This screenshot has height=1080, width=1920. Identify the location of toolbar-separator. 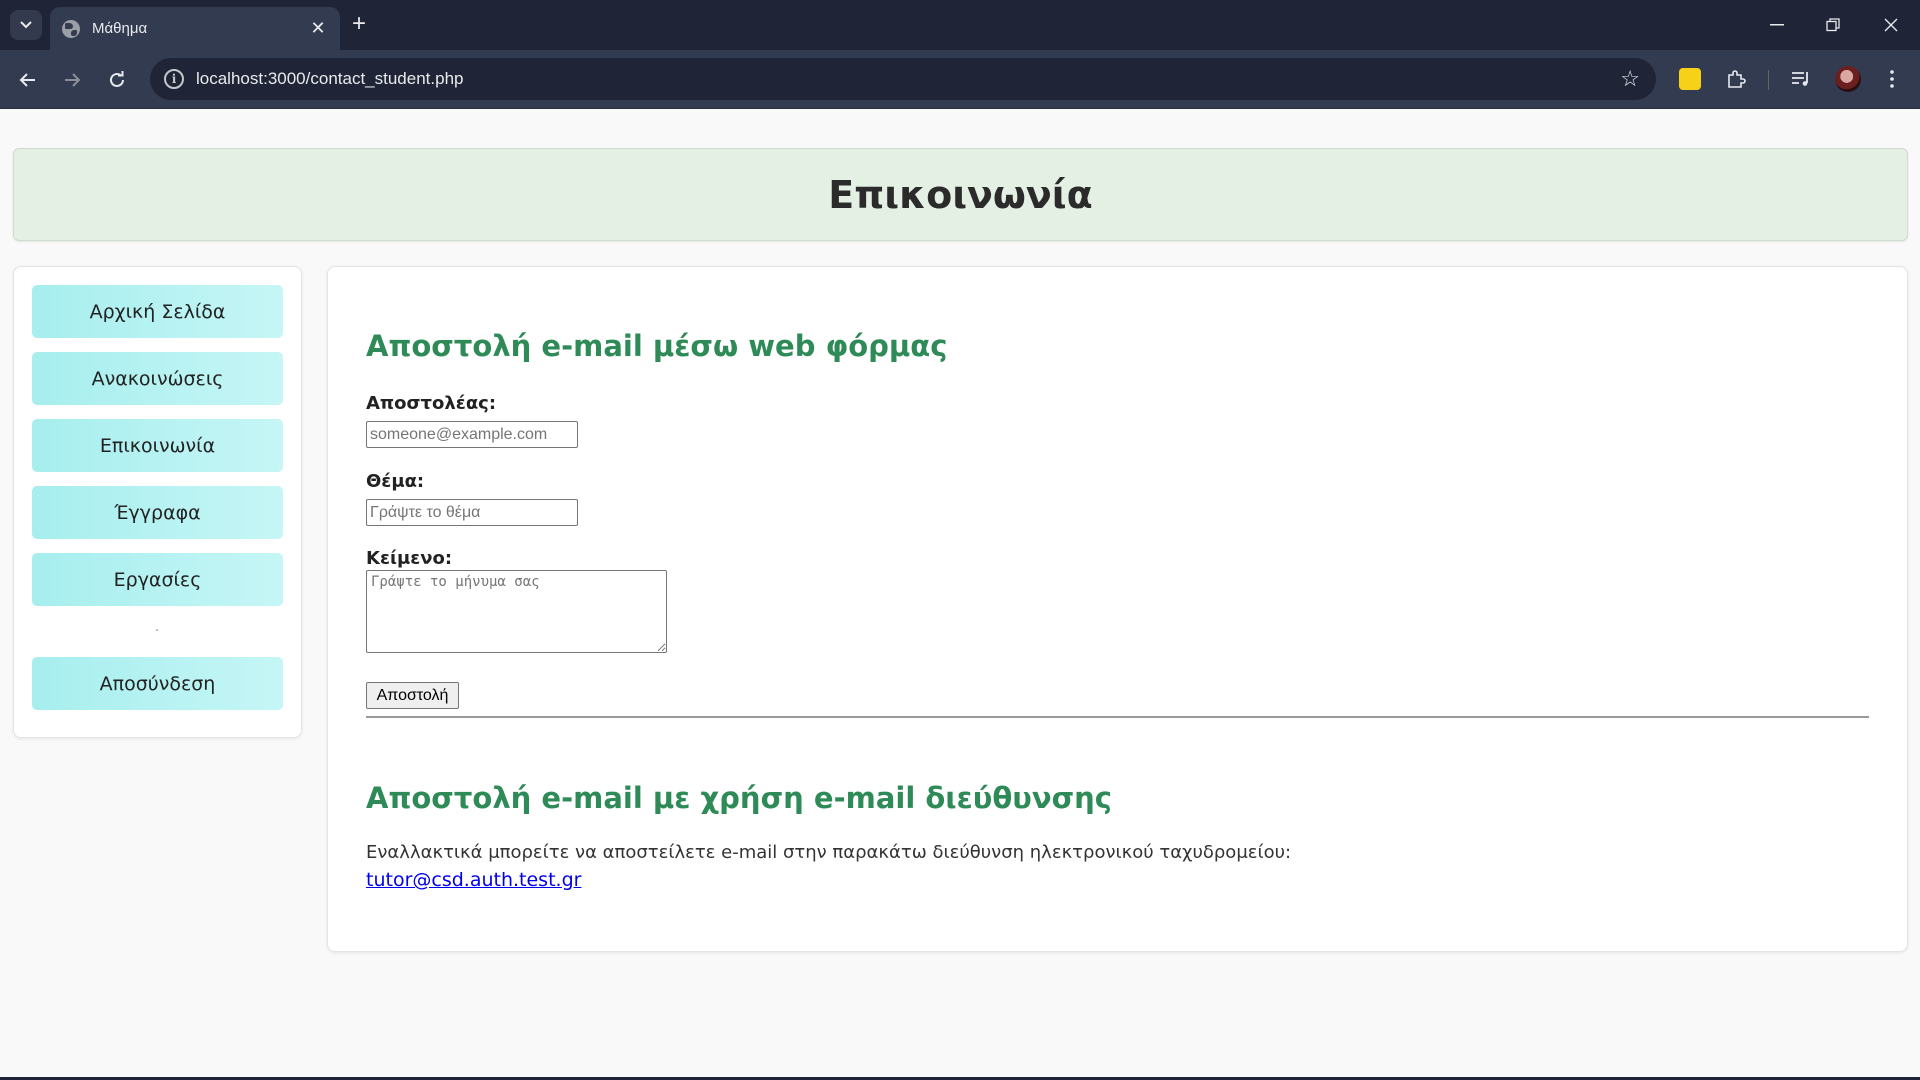
(1768, 80).